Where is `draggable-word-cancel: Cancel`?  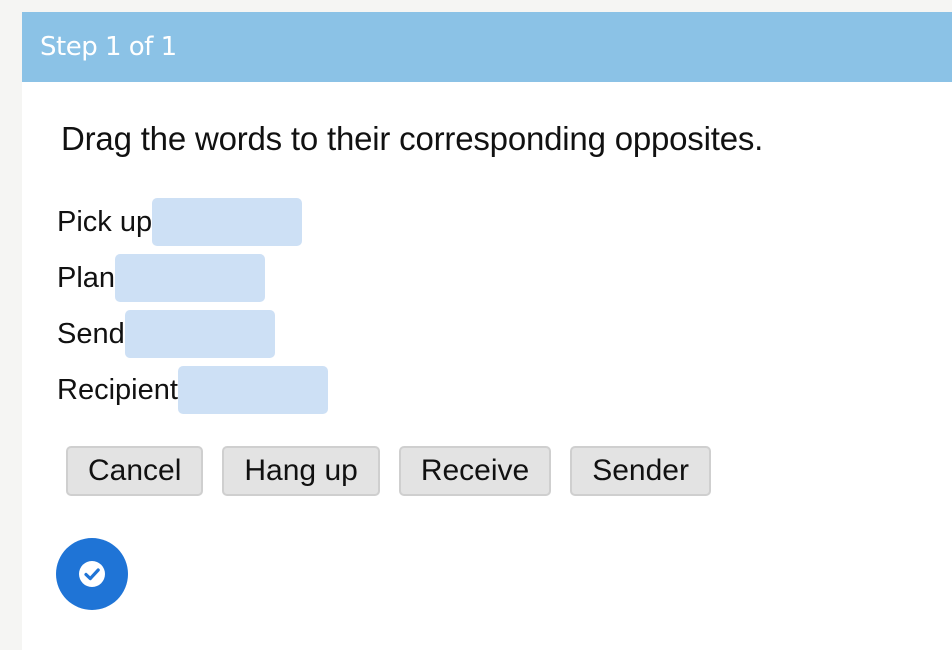
draggable-word-cancel: Cancel is located at coordinates (135, 471).